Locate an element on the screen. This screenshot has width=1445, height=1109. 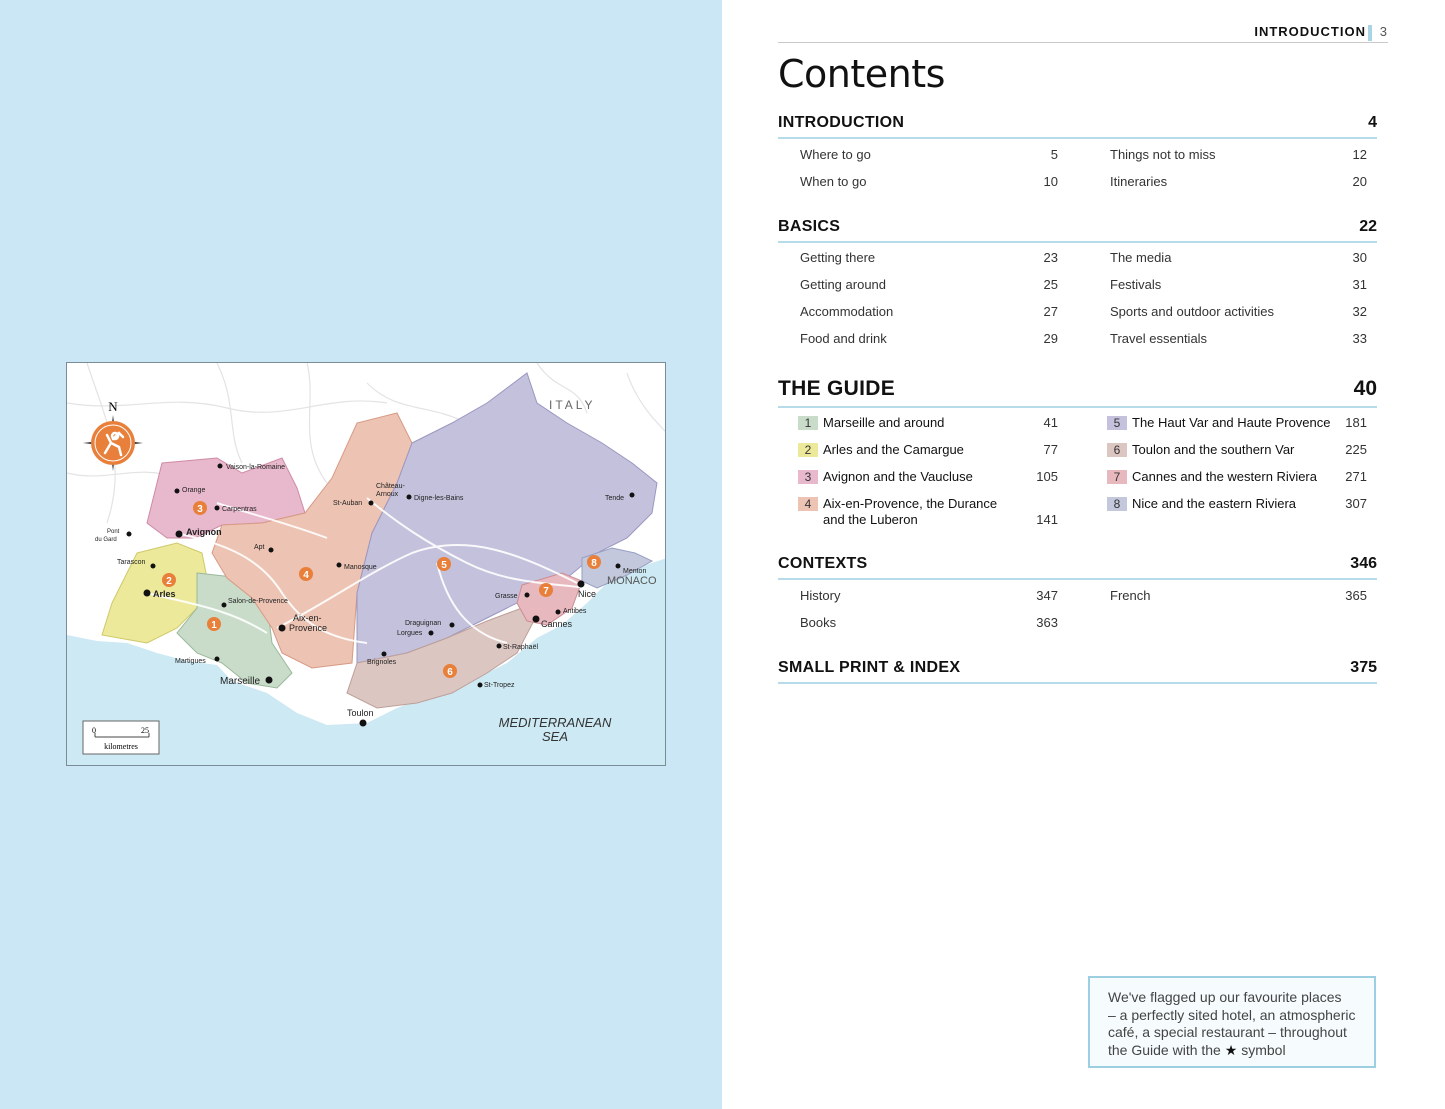
toc-entry: When to go is located at coordinates (833, 181).